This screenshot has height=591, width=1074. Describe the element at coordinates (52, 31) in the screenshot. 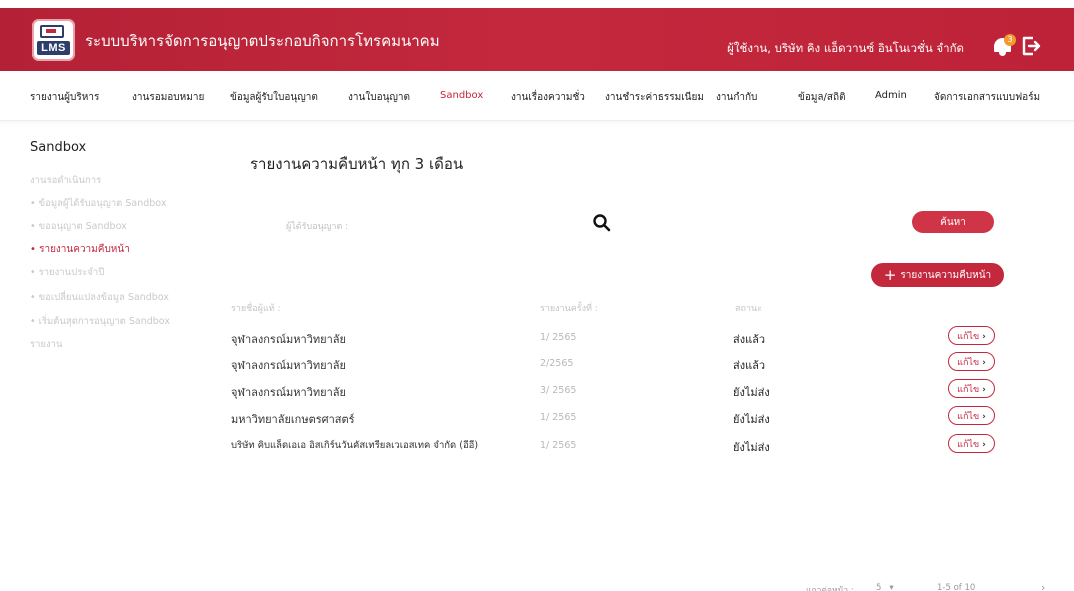

I see `logo-icon` at that location.